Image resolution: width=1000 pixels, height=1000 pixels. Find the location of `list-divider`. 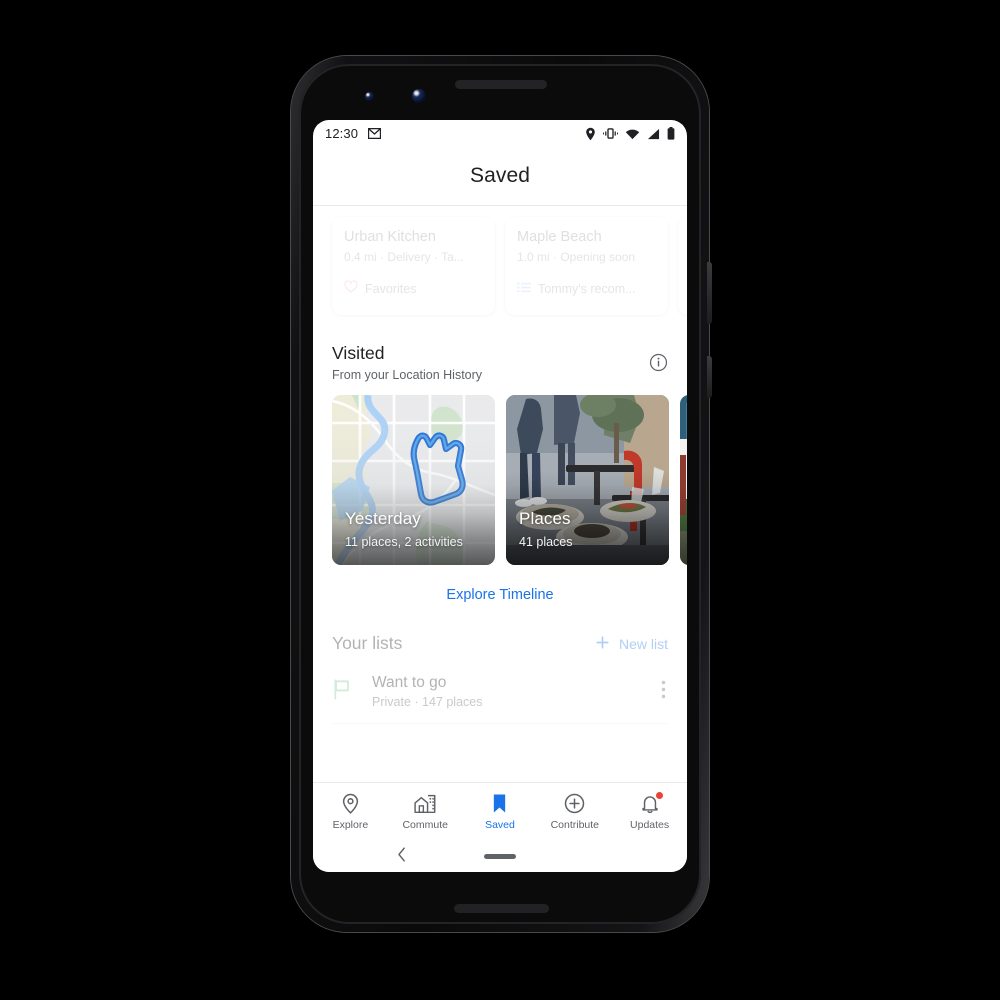

list-divider is located at coordinates (500, 723).